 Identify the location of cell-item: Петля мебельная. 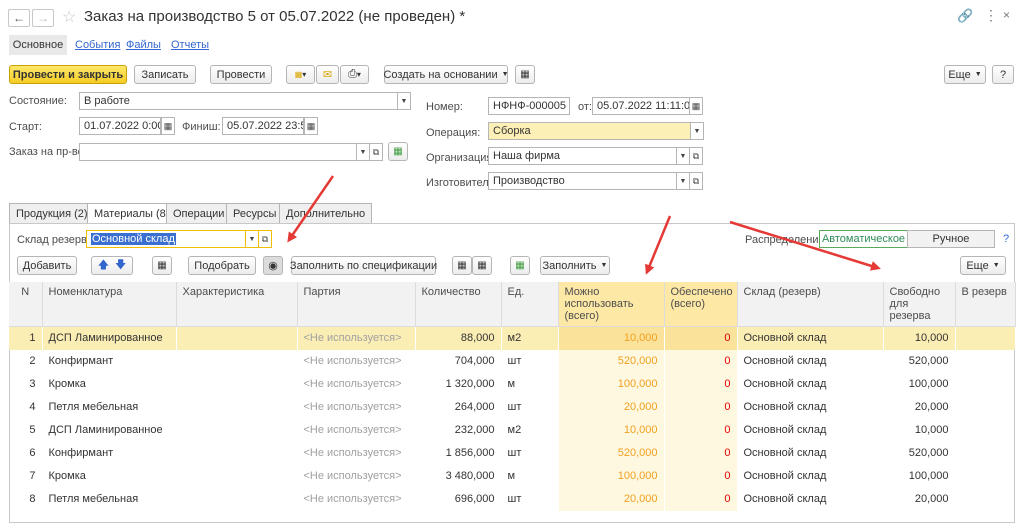
(109, 407).